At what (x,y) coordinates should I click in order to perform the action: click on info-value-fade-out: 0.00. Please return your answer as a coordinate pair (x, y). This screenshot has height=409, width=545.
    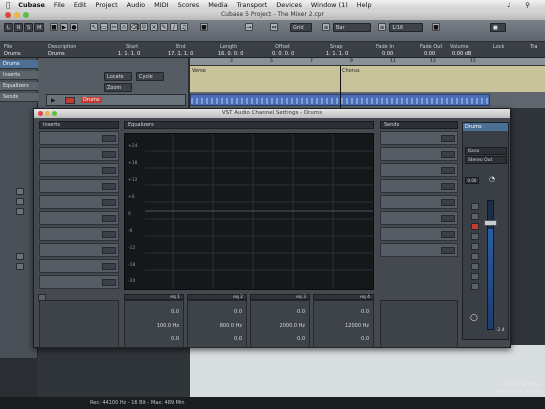
    Looking at the image, I should click on (429, 54).